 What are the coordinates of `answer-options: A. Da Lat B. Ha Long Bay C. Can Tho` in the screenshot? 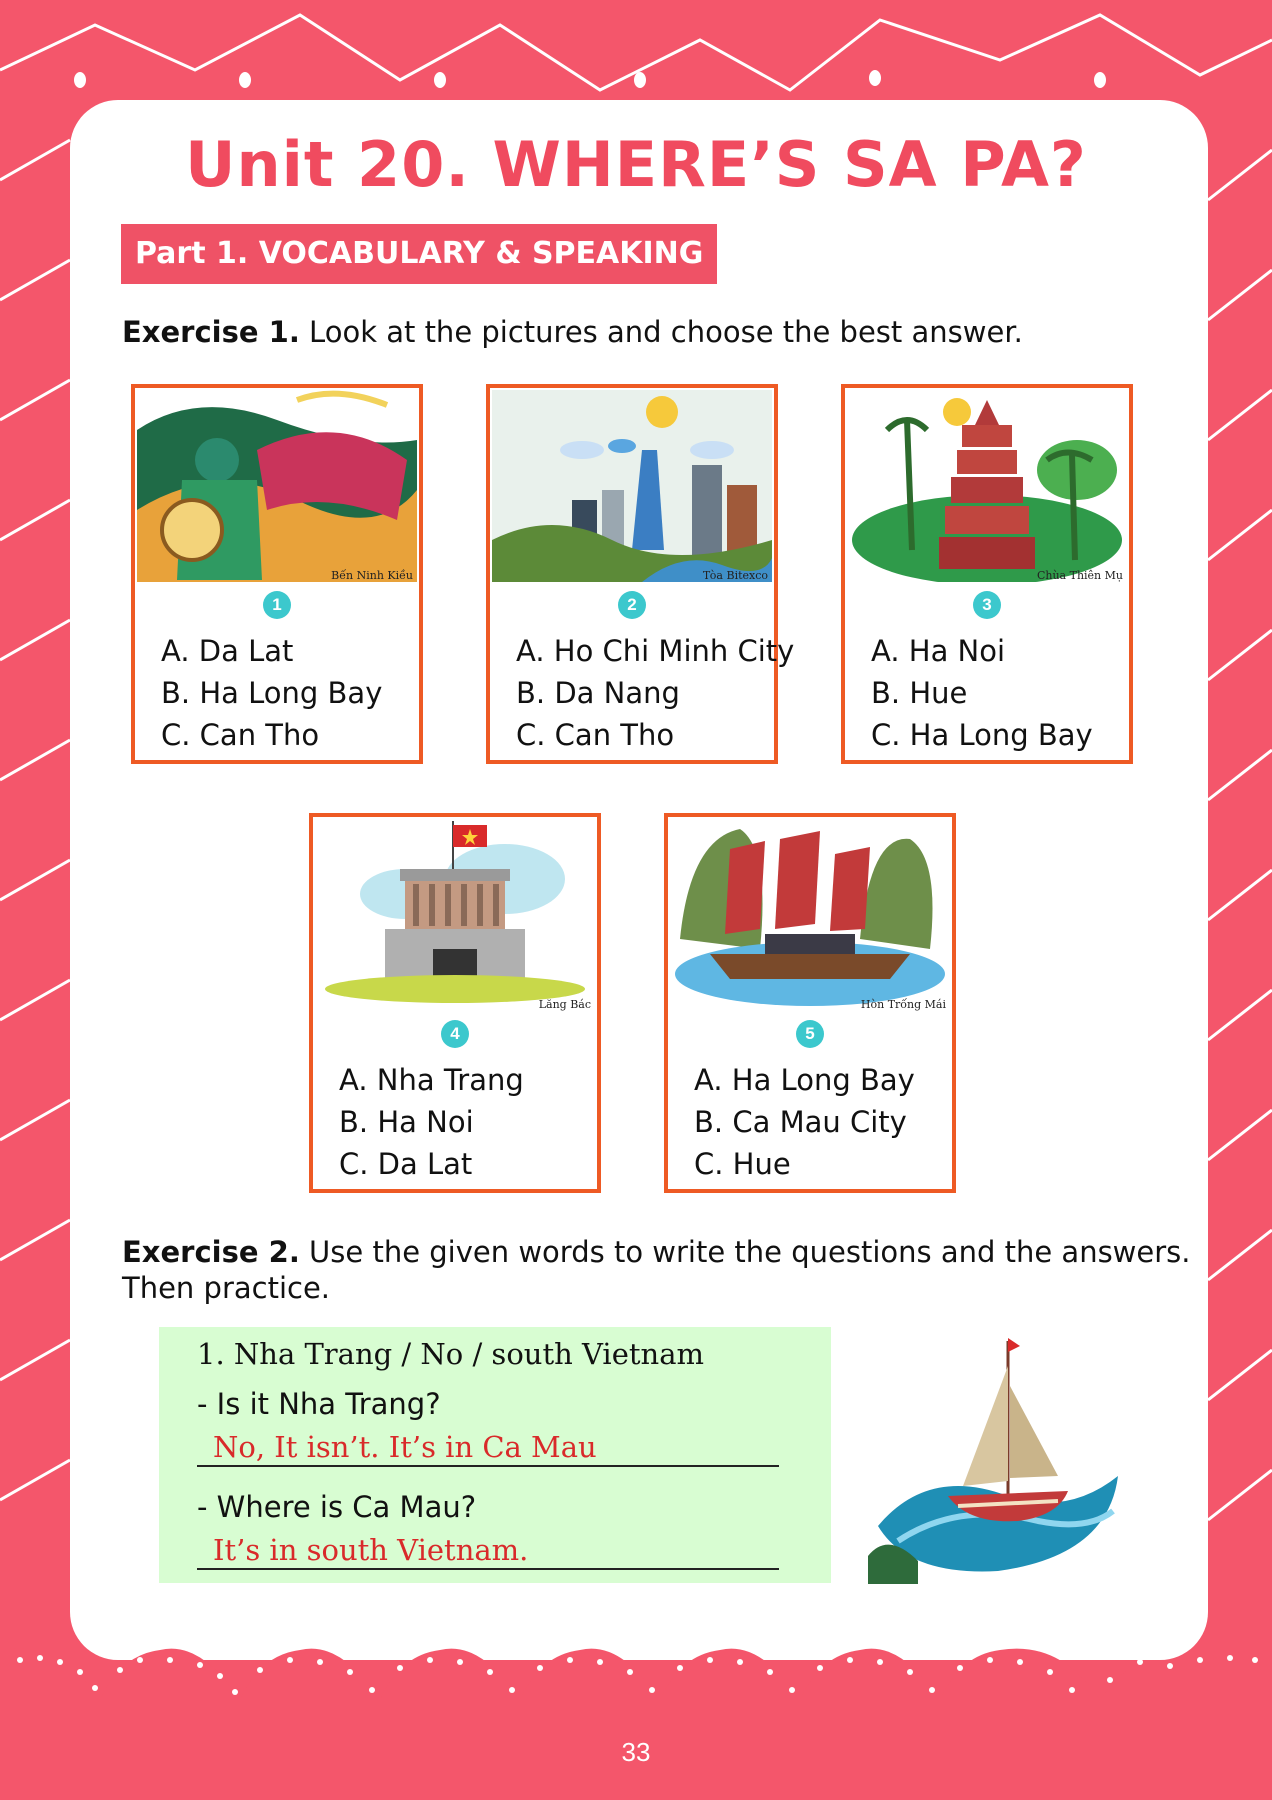 It's located at (271, 693).